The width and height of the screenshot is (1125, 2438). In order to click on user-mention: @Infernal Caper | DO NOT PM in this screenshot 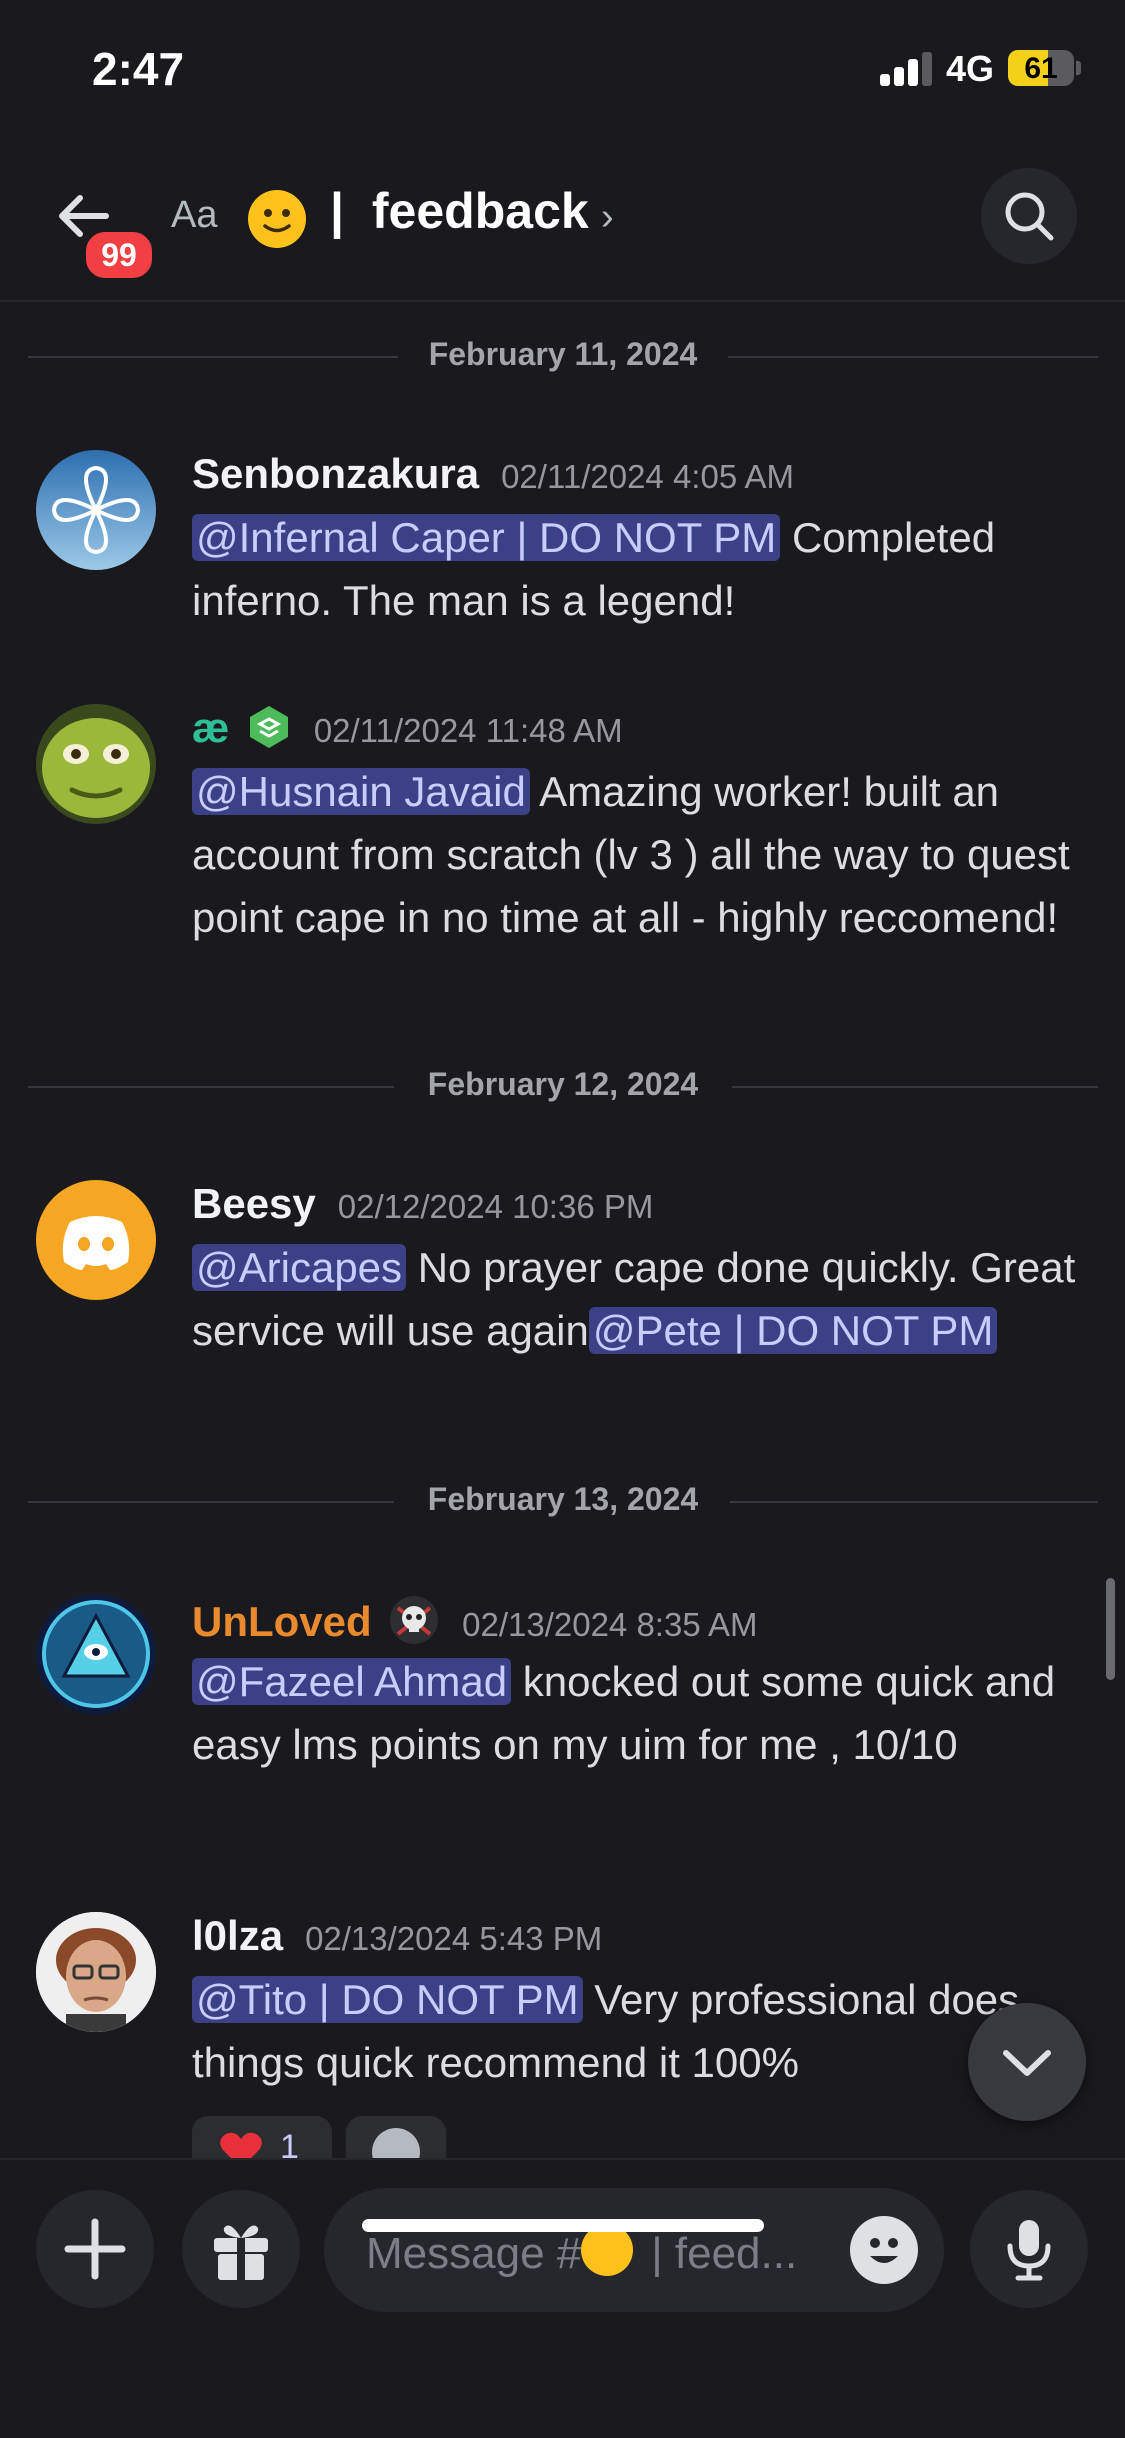, I will do `click(486, 537)`.